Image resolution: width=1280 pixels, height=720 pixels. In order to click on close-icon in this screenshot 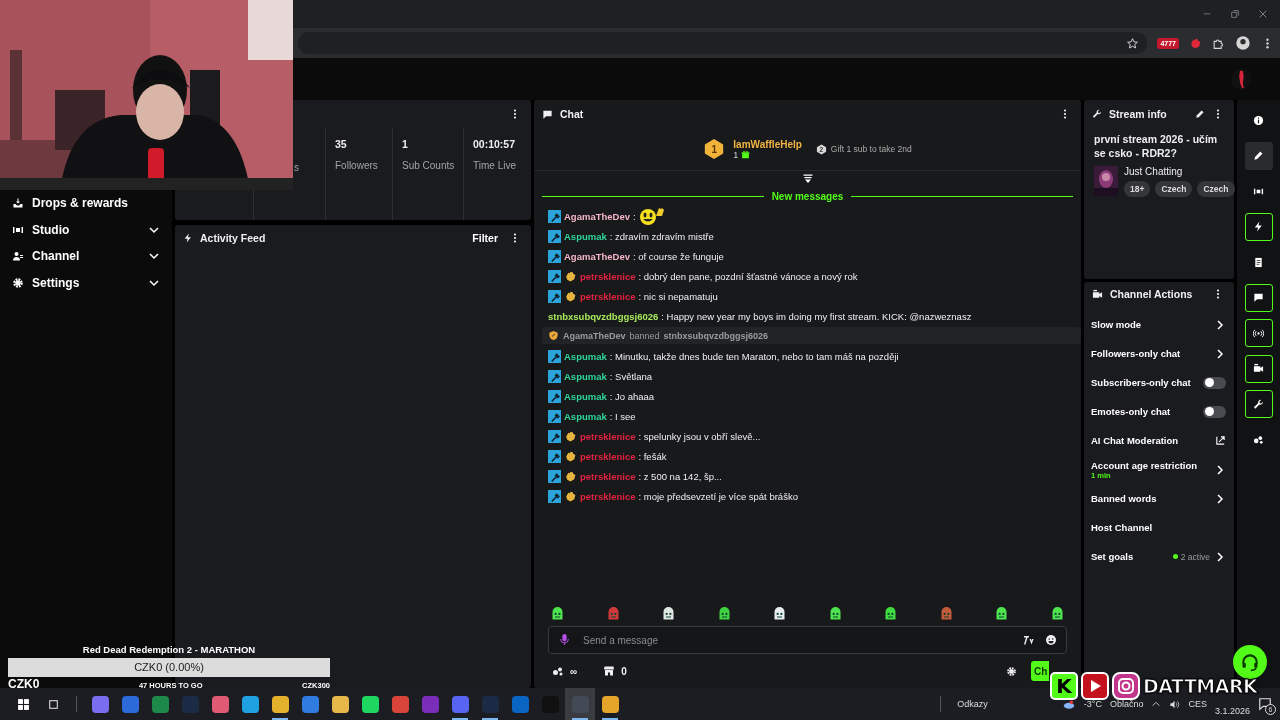, I will do `click(1263, 14)`.